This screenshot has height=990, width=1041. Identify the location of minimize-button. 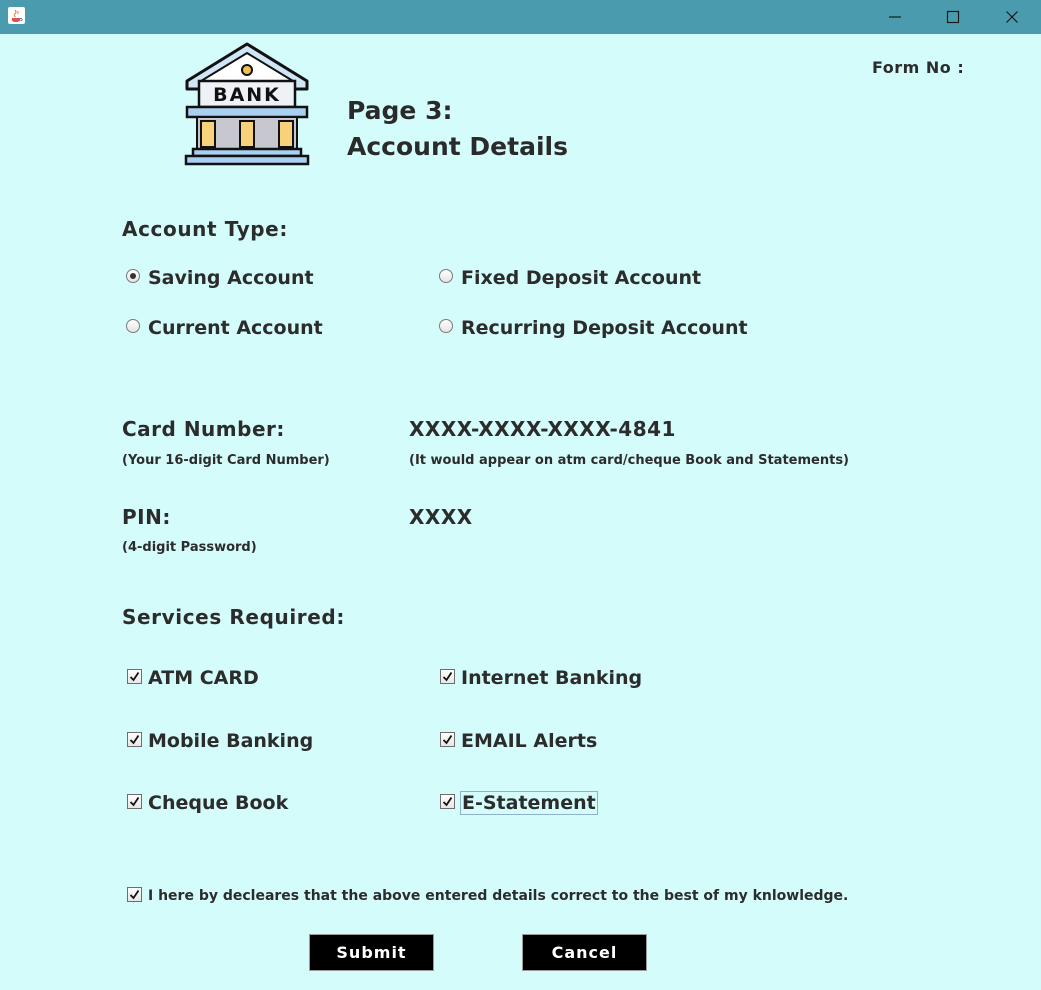
(895, 17).